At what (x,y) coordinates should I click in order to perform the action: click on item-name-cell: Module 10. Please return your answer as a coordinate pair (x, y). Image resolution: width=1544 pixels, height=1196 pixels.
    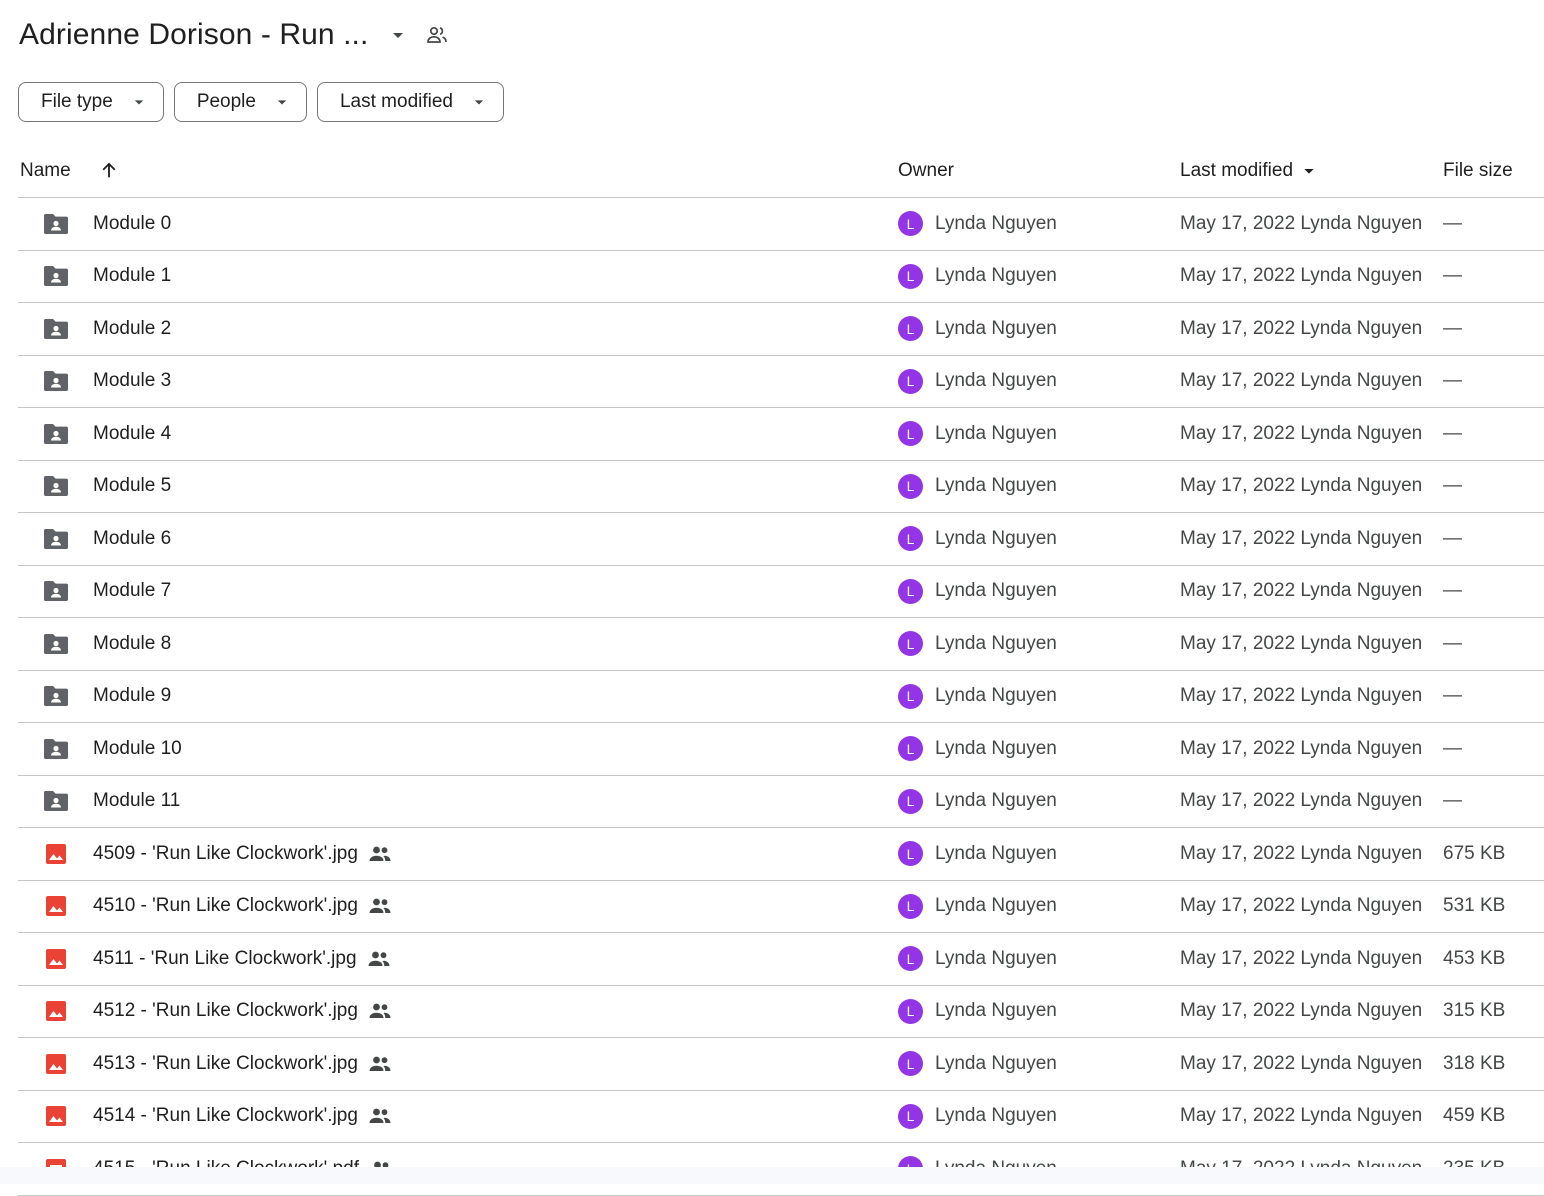
    Looking at the image, I should click on (137, 749).